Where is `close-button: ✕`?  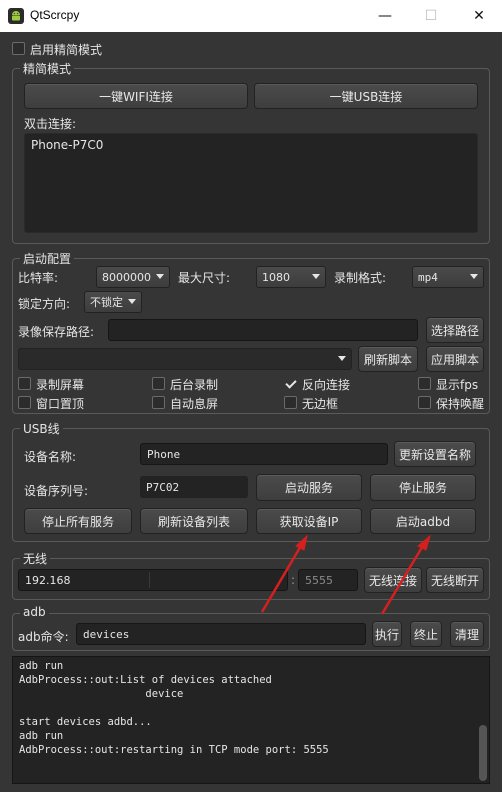 close-button: ✕ is located at coordinates (479, 16).